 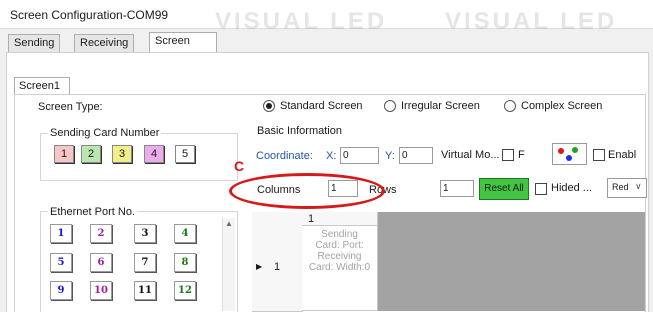 What do you see at coordinates (390, 156) in the screenshot?
I see `y-label: Y:` at bounding box center [390, 156].